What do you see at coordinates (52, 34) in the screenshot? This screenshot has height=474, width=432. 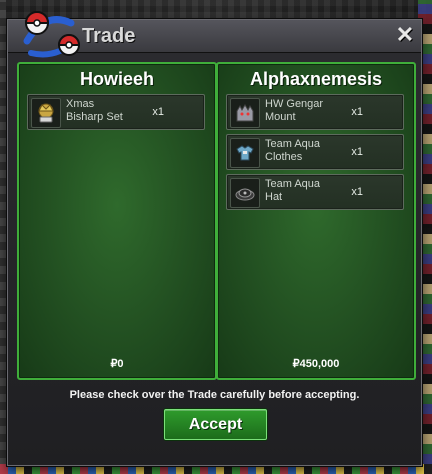 I see `pokeball-logo-icon` at bounding box center [52, 34].